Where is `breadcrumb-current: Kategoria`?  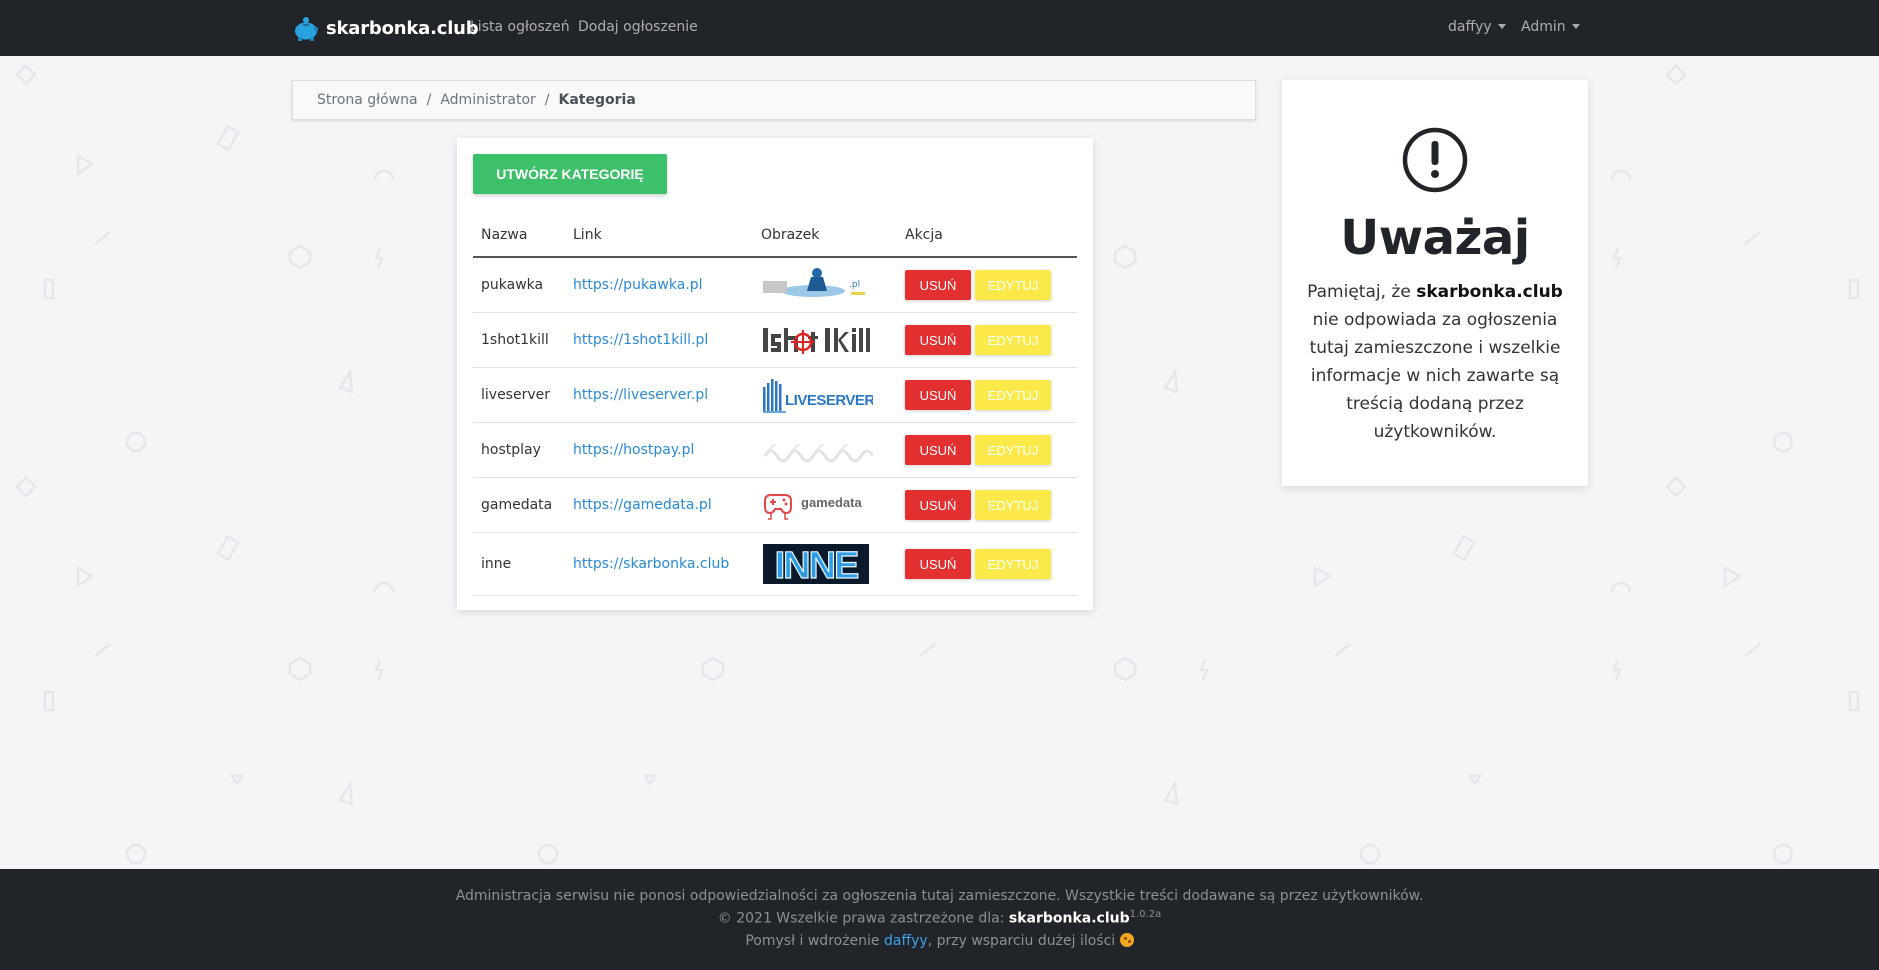
breadcrumb-current: Kategoria is located at coordinates (597, 100).